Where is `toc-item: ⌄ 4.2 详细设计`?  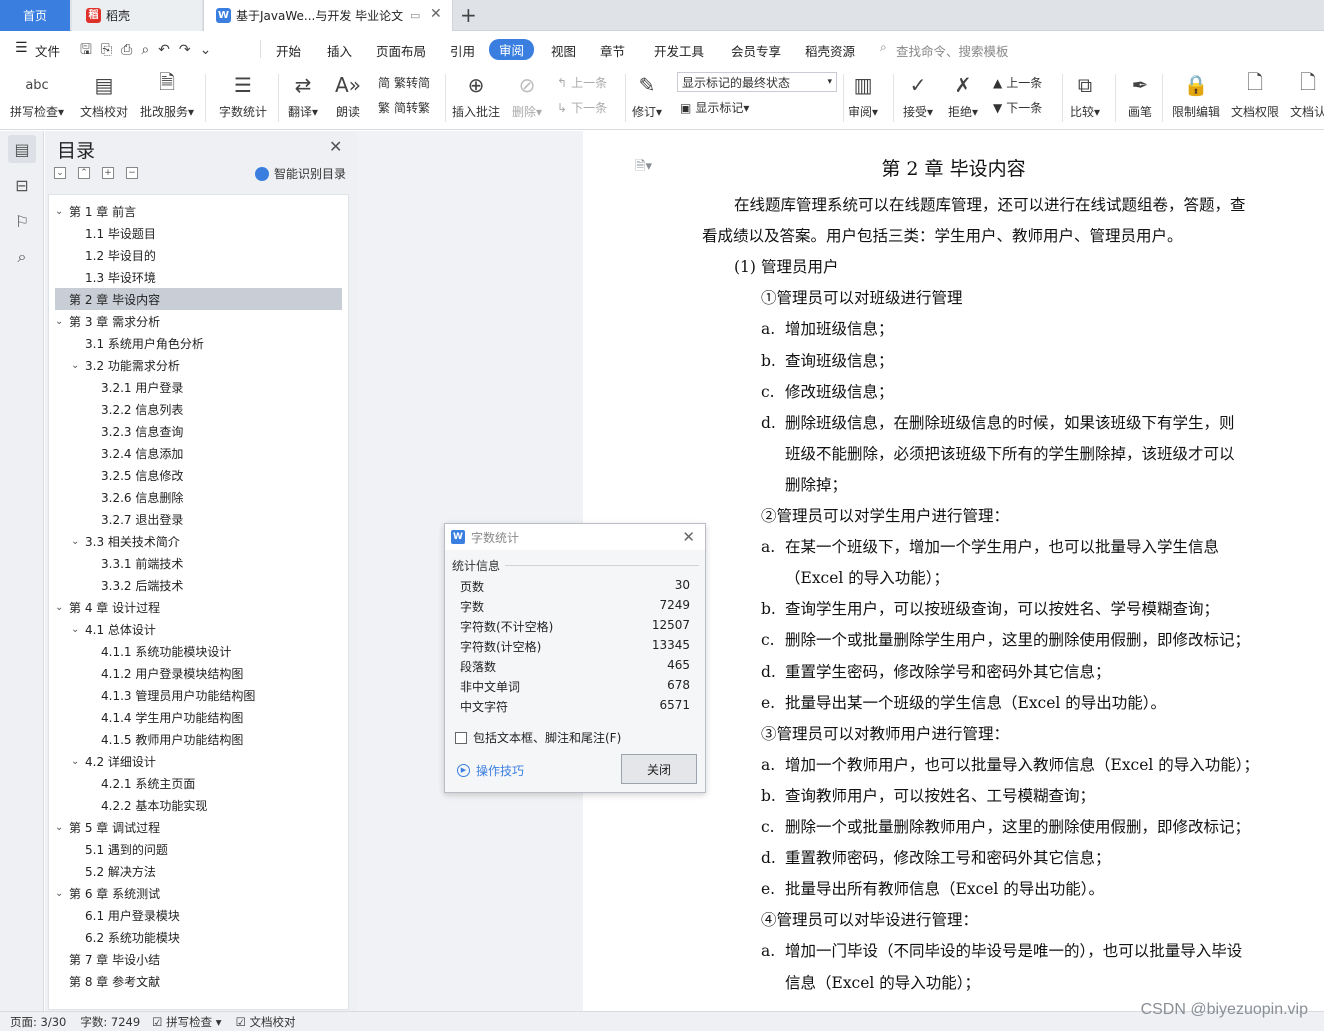
toc-item: ⌄ 4.2 详细设计 is located at coordinates (198, 761).